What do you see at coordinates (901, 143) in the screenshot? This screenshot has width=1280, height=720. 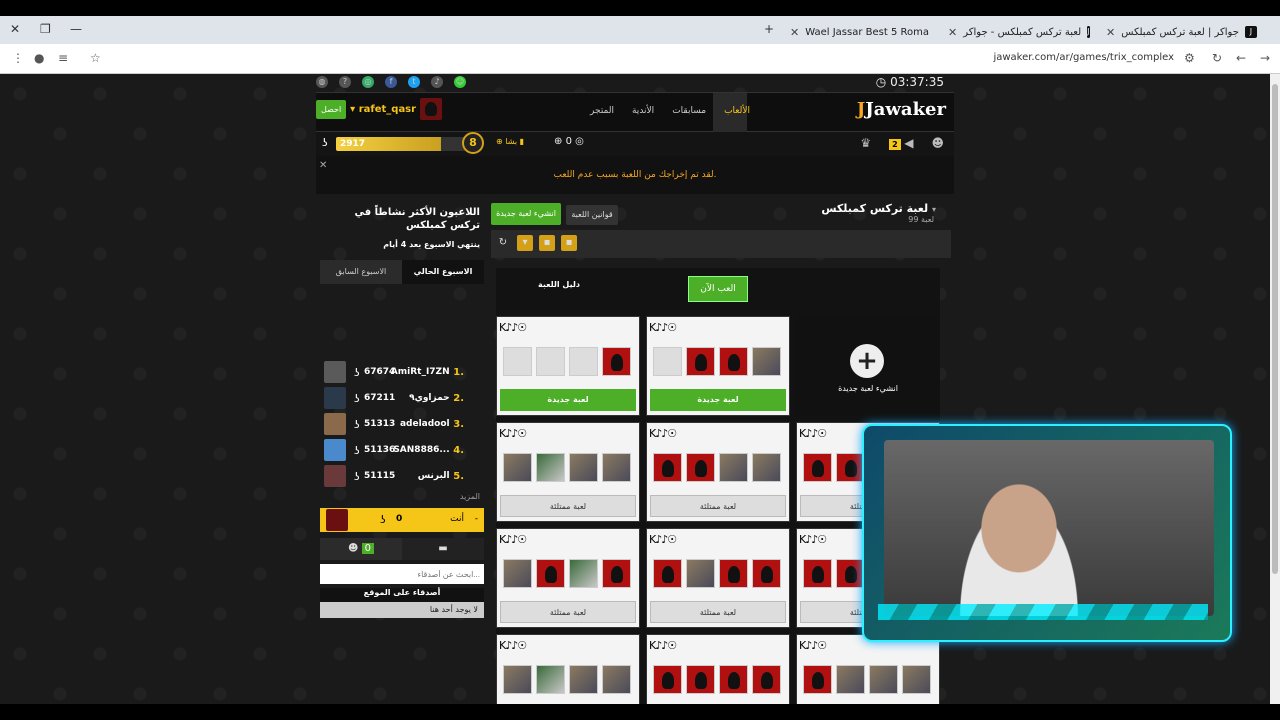 I see `announcements: 2 ◀` at bounding box center [901, 143].